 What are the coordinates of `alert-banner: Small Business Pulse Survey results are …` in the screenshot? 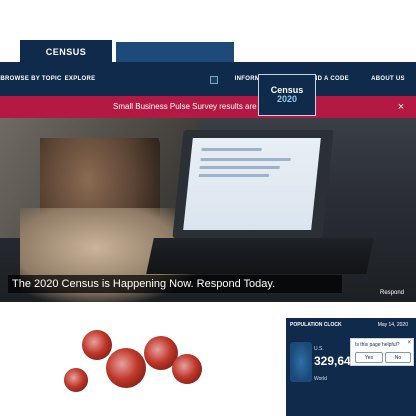 It's located at (208, 107).